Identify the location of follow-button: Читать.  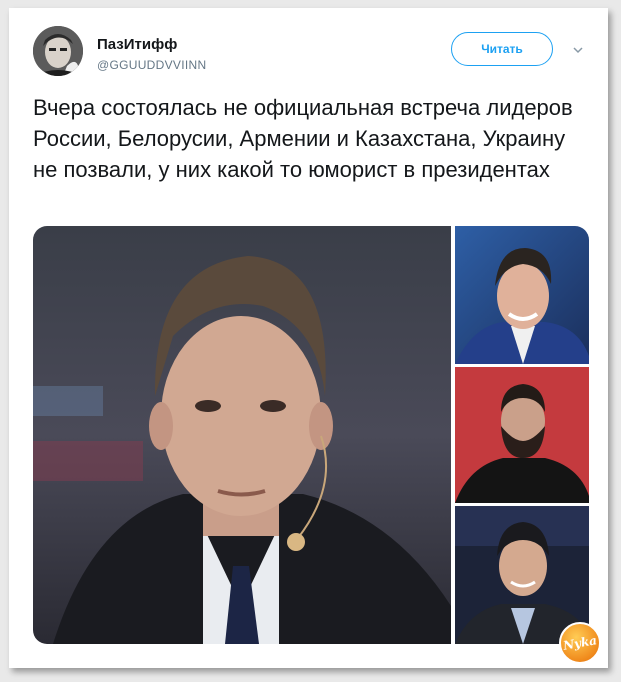
(502, 49).